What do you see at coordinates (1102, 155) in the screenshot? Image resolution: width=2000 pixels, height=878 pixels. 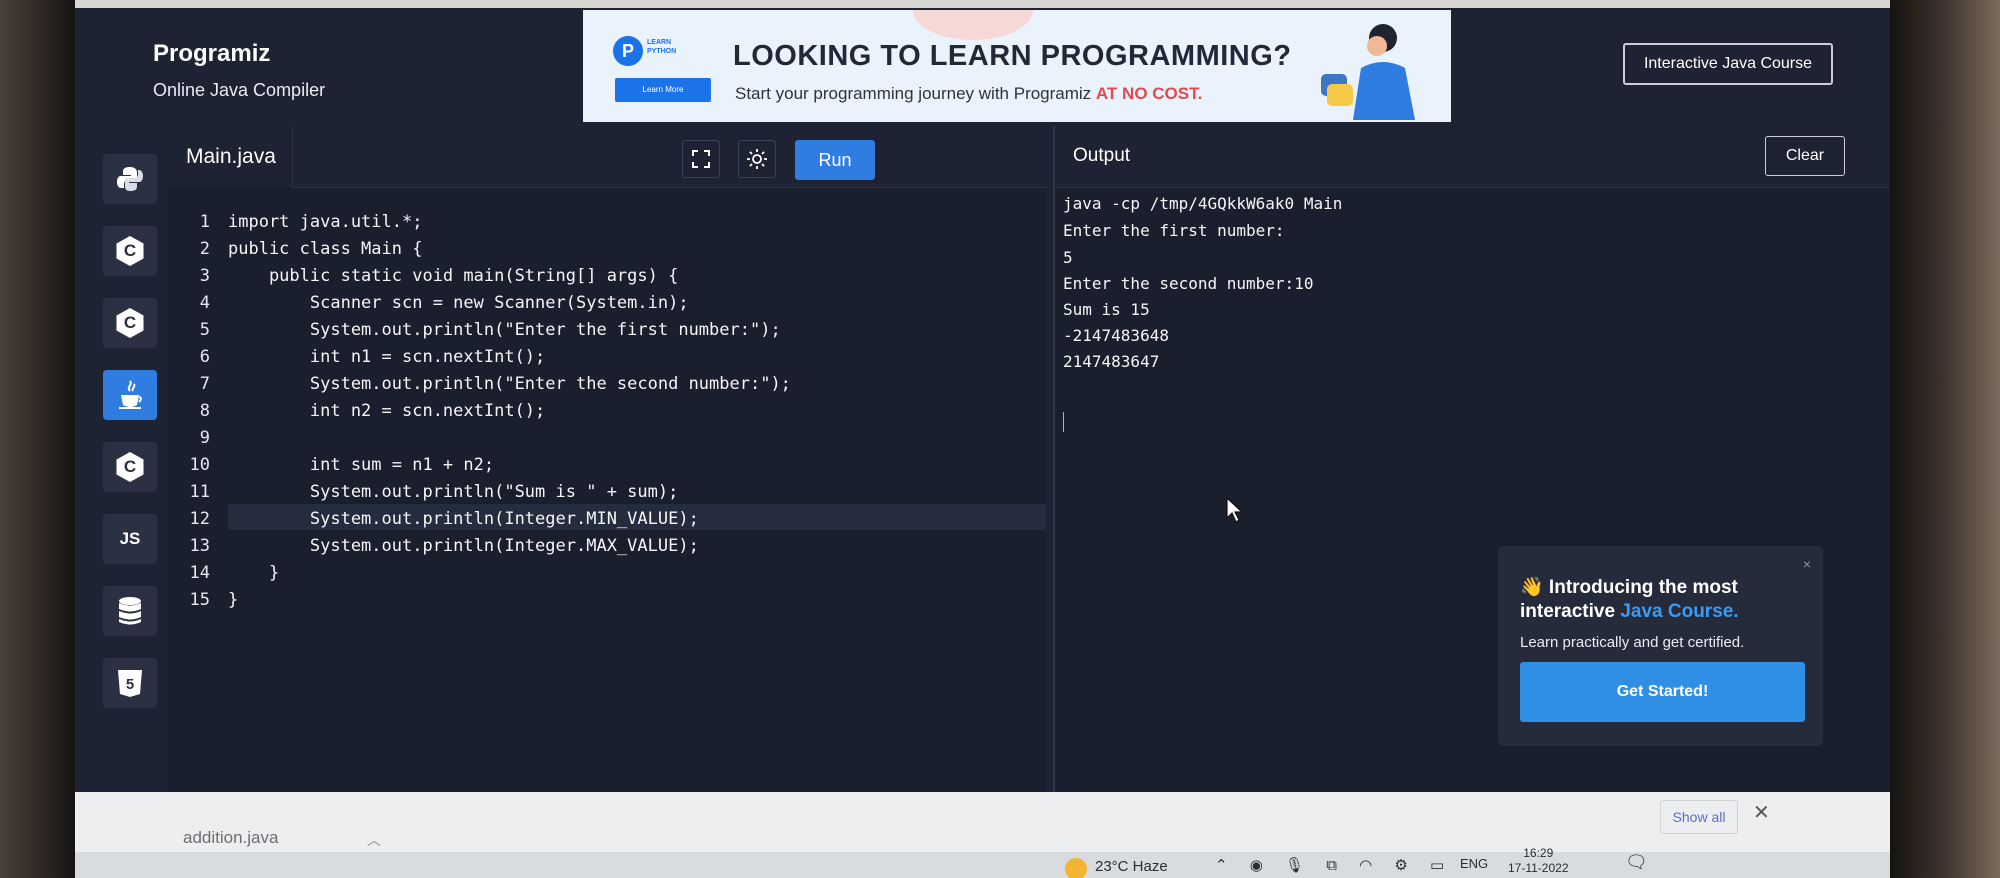 I see `output-title: Output` at bounding box center [1102, 155].